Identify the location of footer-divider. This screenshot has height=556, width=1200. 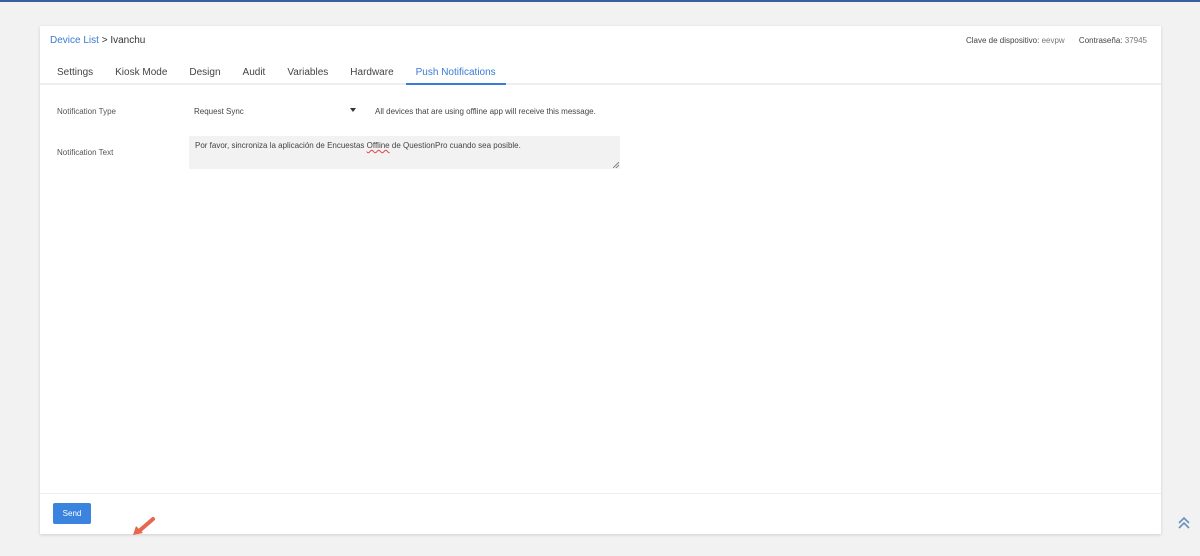
(600, 493).